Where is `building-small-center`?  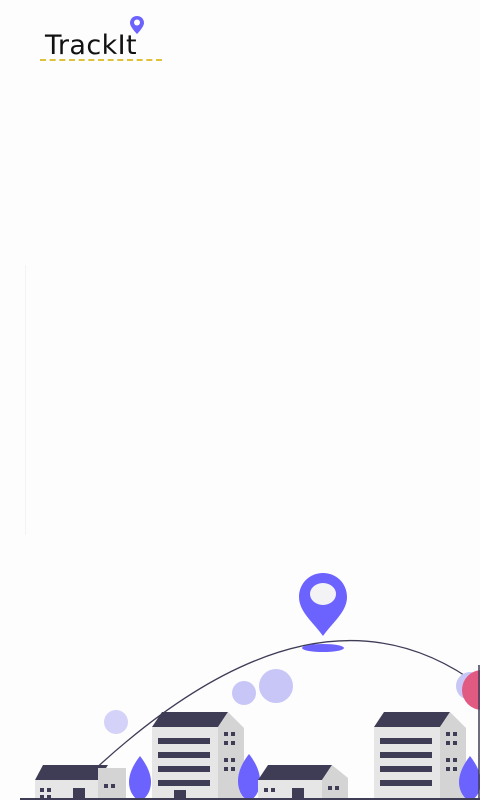 building-small-center is located at coordinates (303, 782).